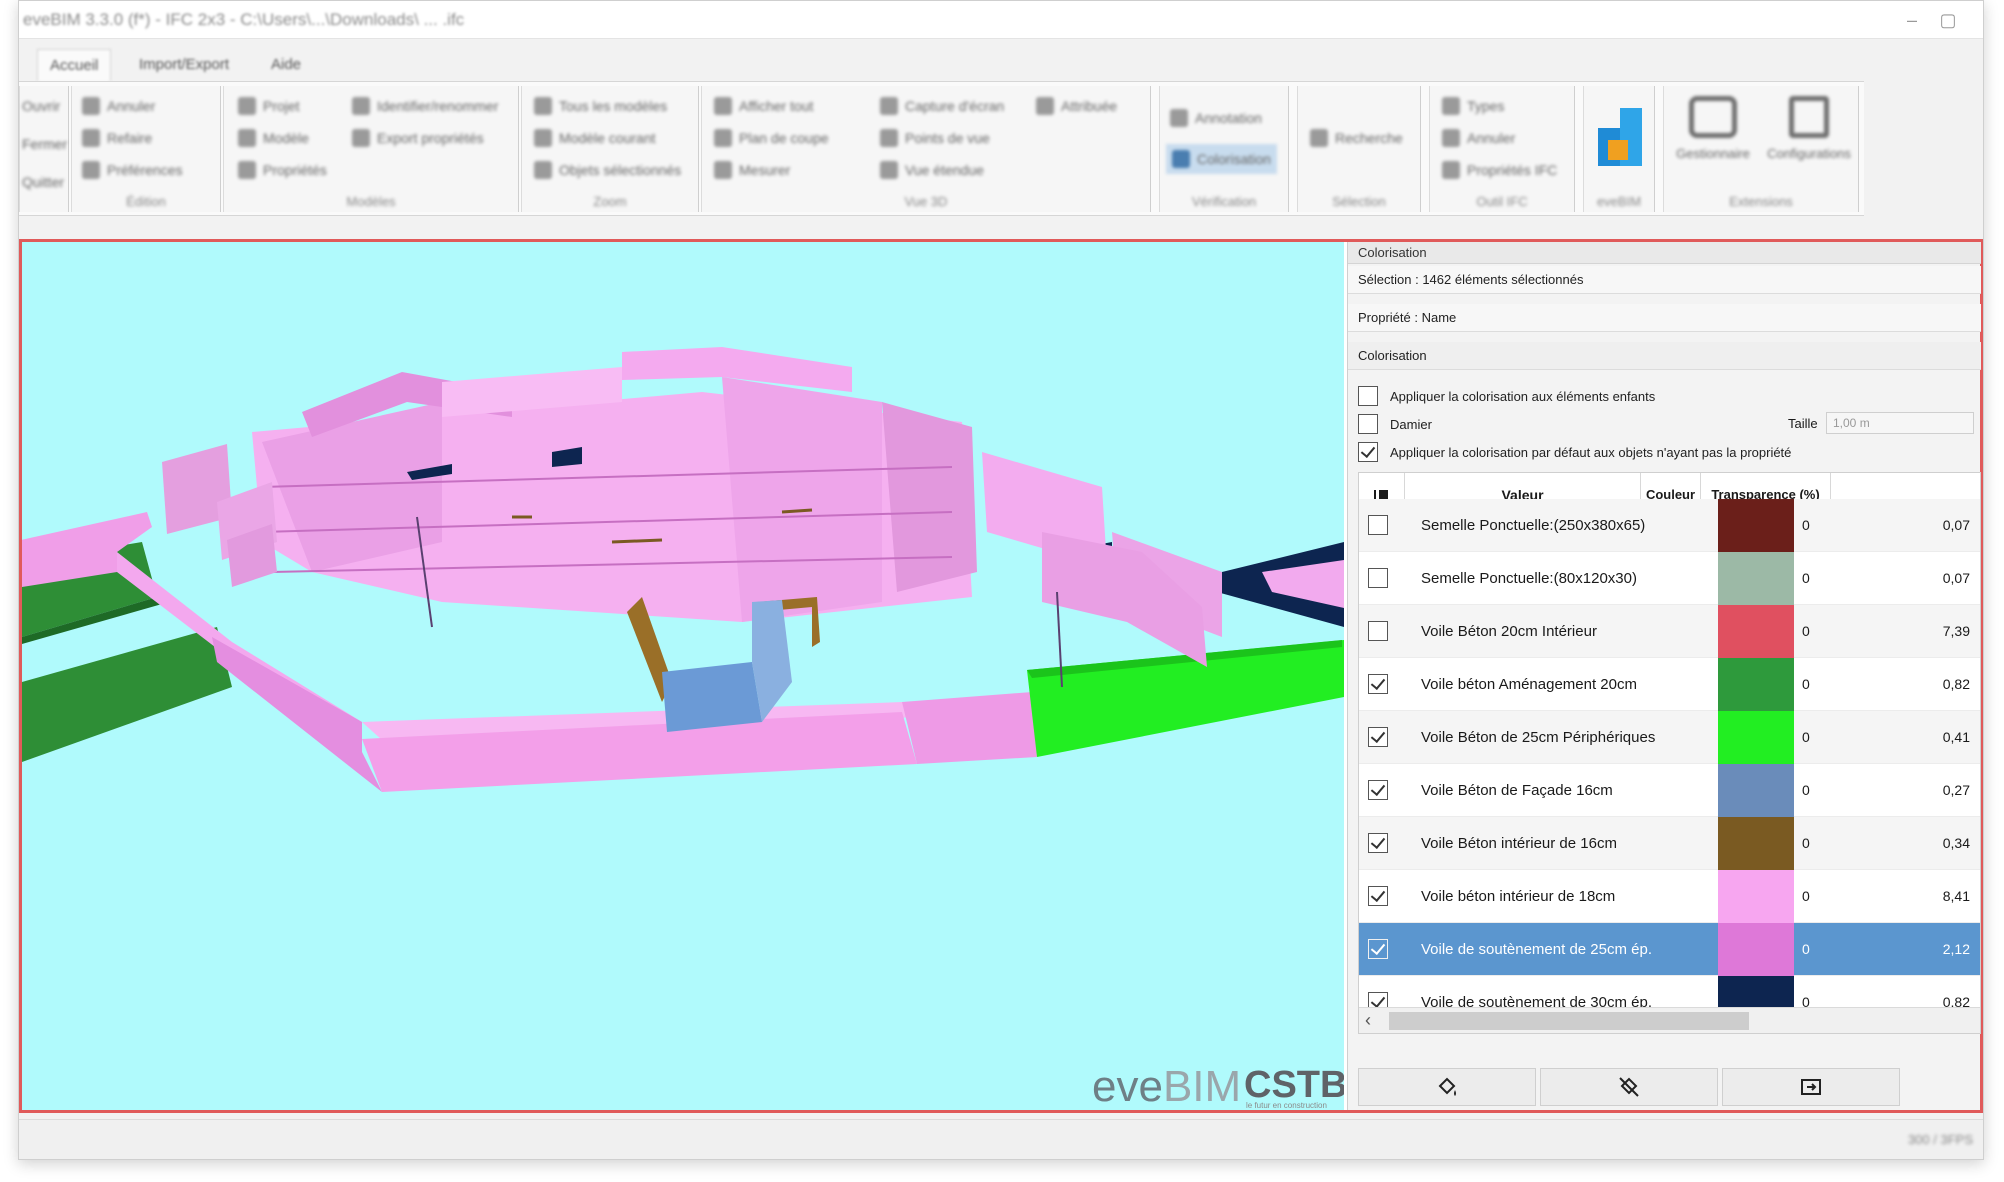 The height and width of the screenshot is (1182, 2004). I want to click on ribbon-manager: Gestionnaire, so click(1713, 128).